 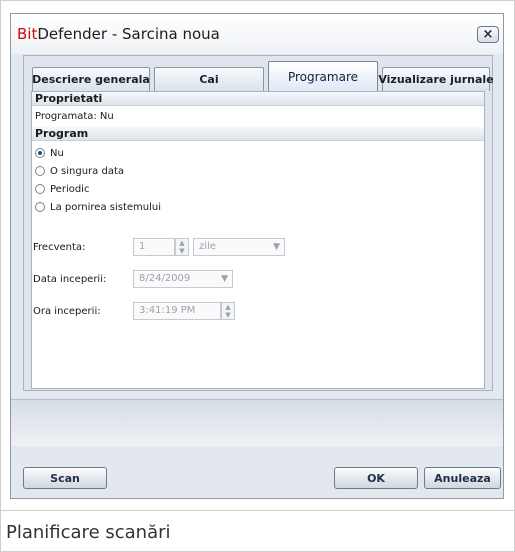 I want to click on start-date-label: Data inceperii:, so click(x=70, y=279).